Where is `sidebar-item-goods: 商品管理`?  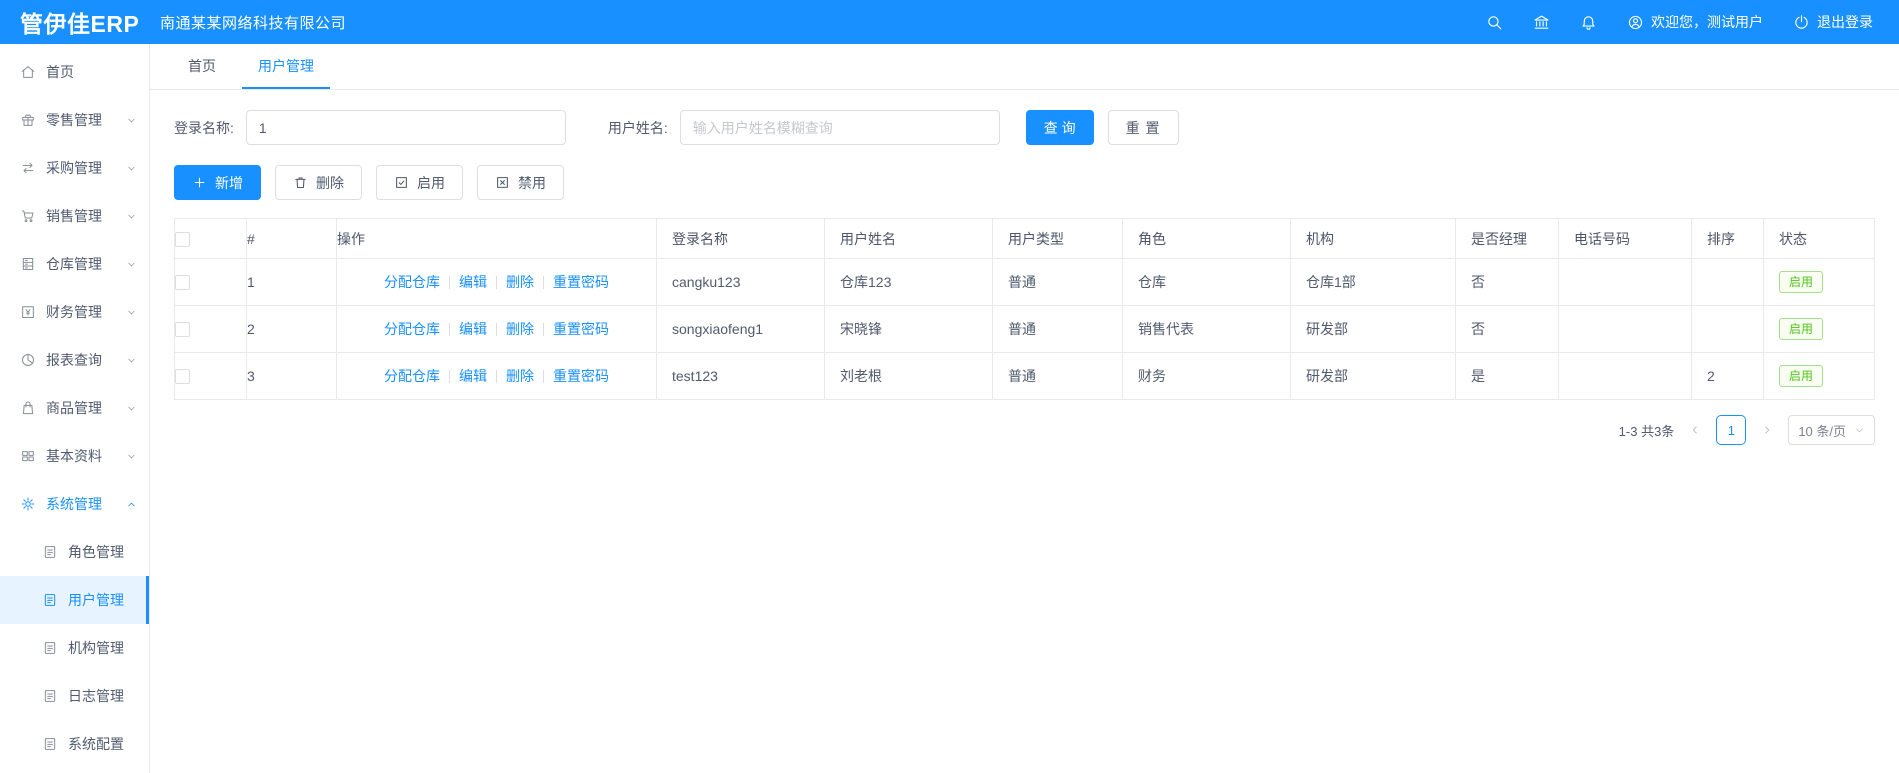 sidebar-item-goods: 商品管理 is located at coordinates (74, 408).